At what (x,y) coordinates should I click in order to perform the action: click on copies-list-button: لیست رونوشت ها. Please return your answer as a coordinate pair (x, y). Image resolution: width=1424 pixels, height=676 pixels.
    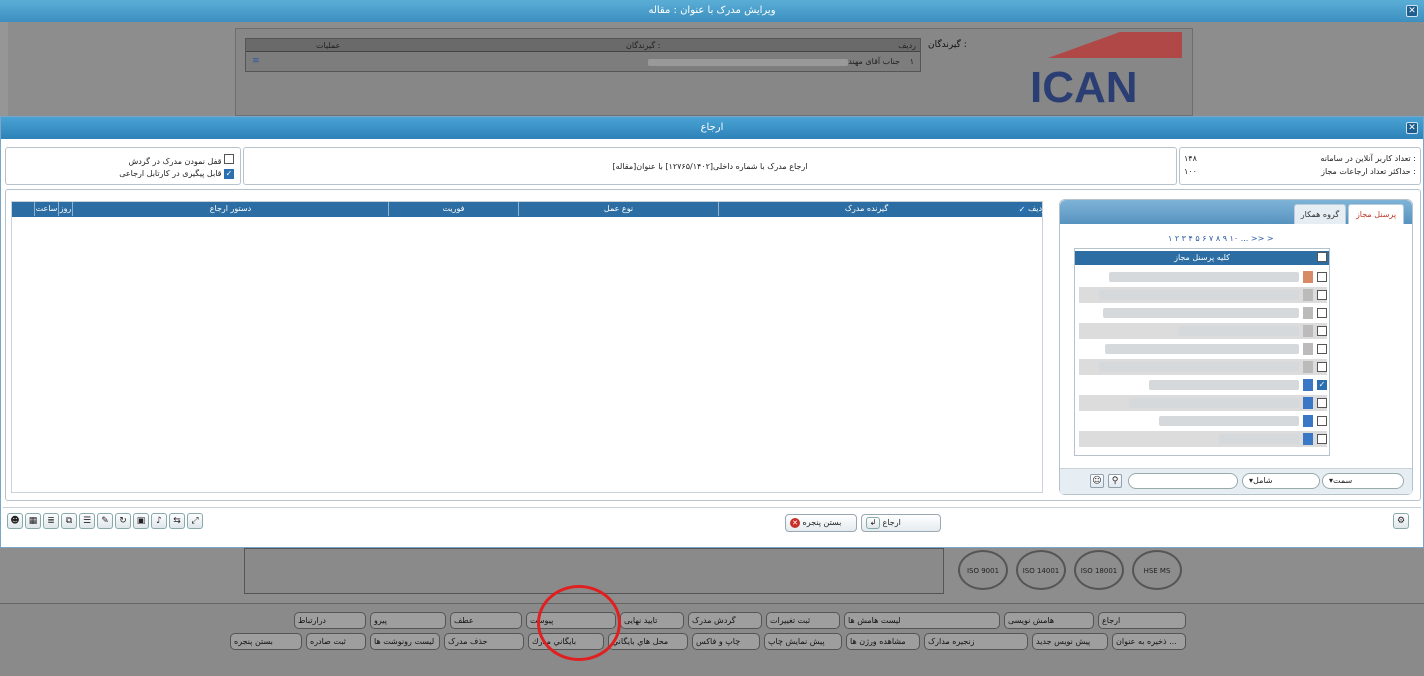
    Looking at the image, I should click on (405, 641).